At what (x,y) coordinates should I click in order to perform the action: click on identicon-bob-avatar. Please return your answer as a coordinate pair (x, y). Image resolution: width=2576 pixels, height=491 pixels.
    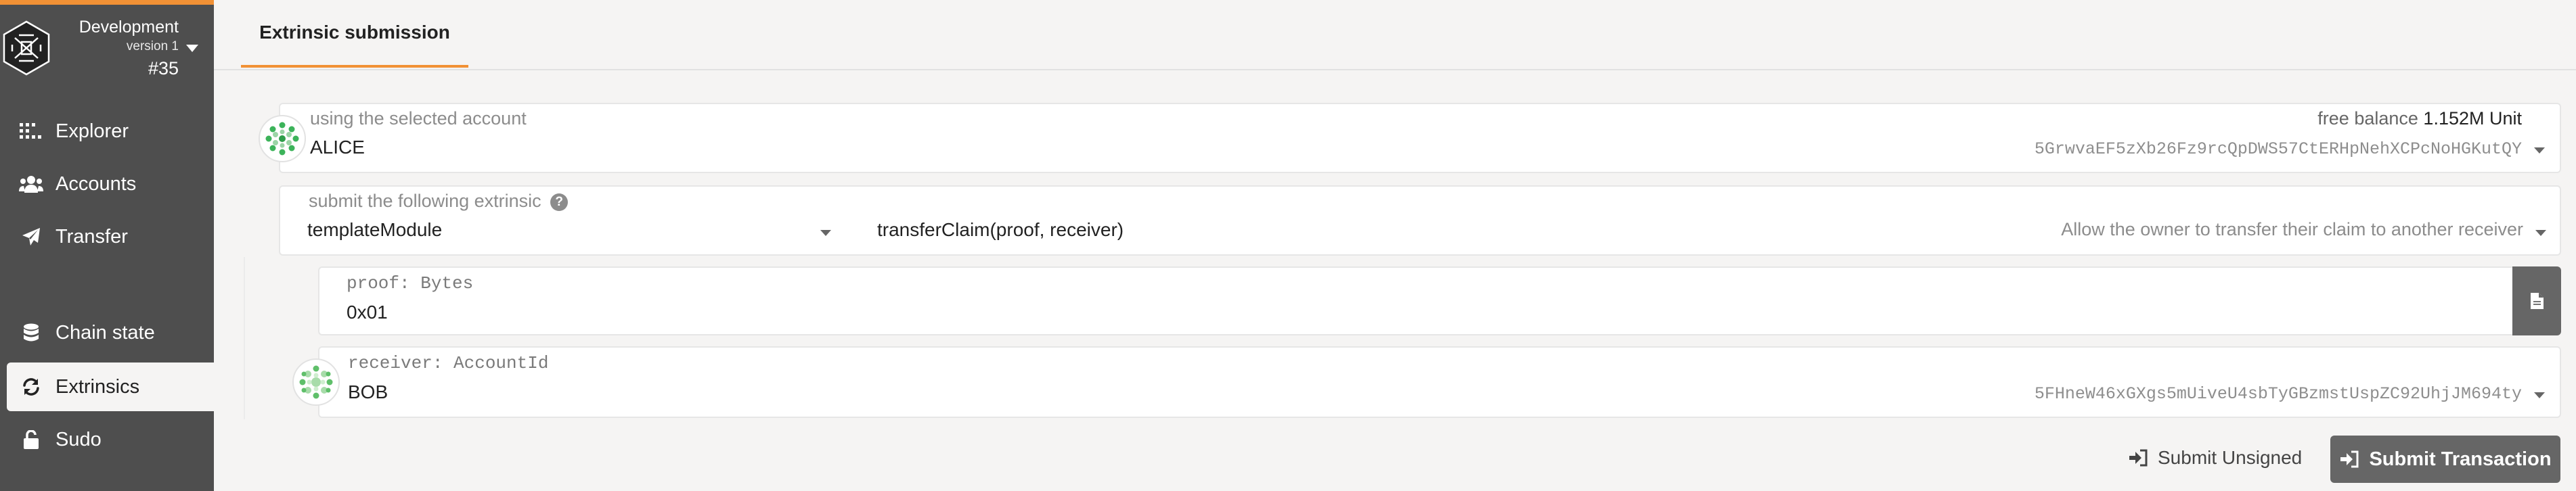
    Looking at the image, I should click on (316, 382).